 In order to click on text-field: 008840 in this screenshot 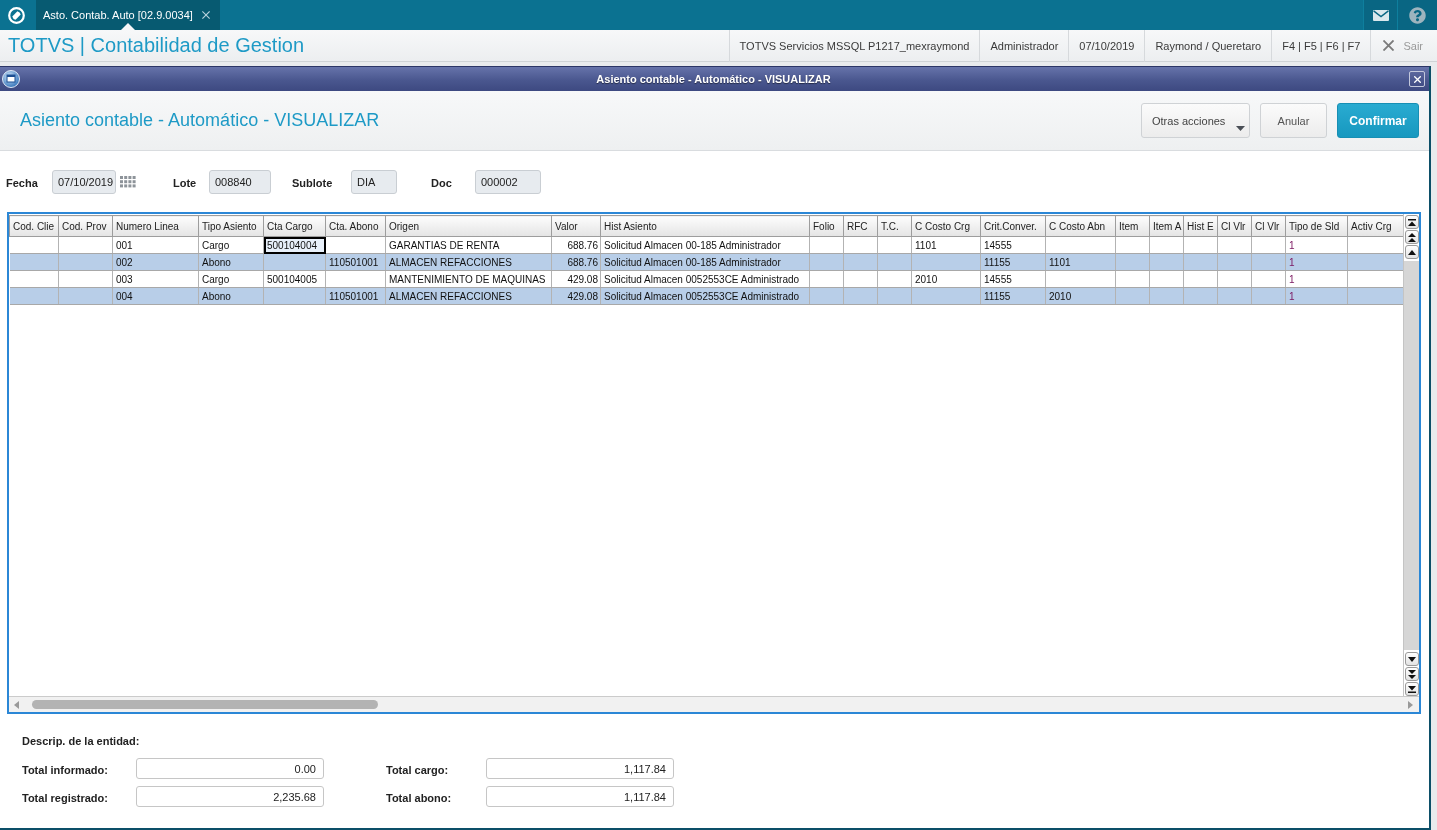, I will do `click(240, 182)`.